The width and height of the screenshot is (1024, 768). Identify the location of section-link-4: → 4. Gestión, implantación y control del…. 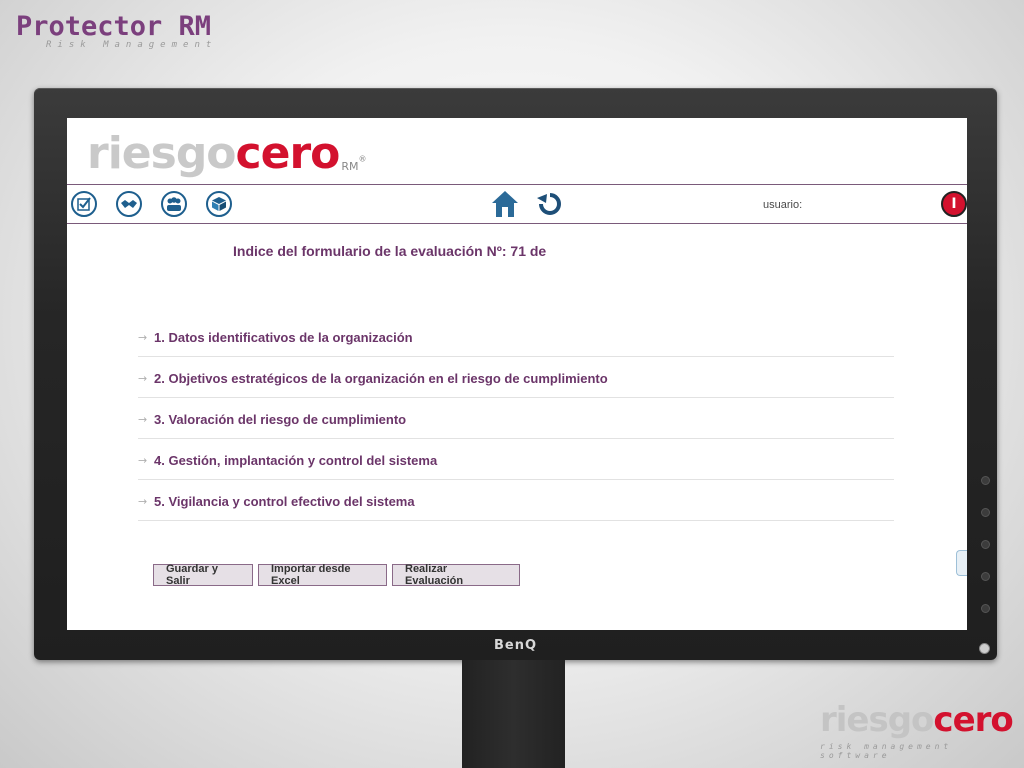
(516, 459).